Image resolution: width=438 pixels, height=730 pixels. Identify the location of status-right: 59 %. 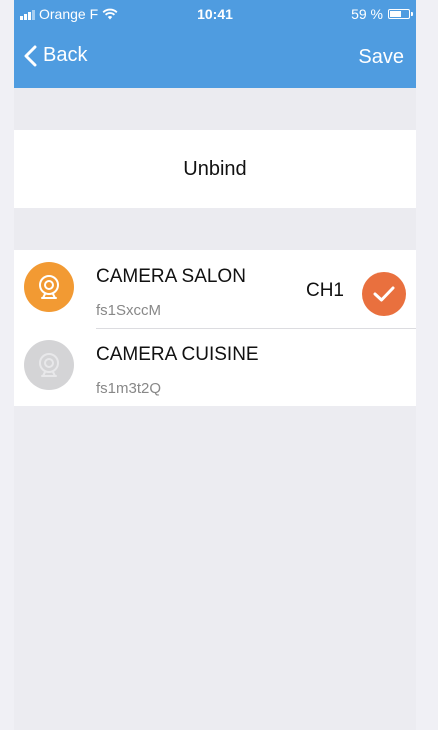
(382, 14).